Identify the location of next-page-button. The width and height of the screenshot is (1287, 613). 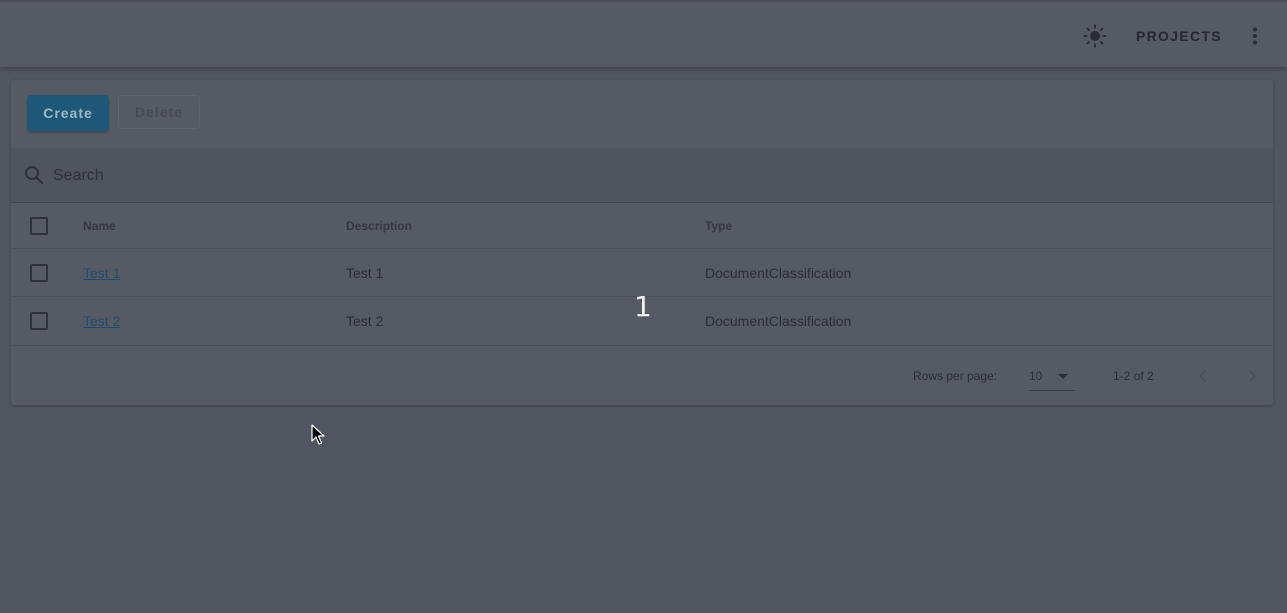
(1252, 376).